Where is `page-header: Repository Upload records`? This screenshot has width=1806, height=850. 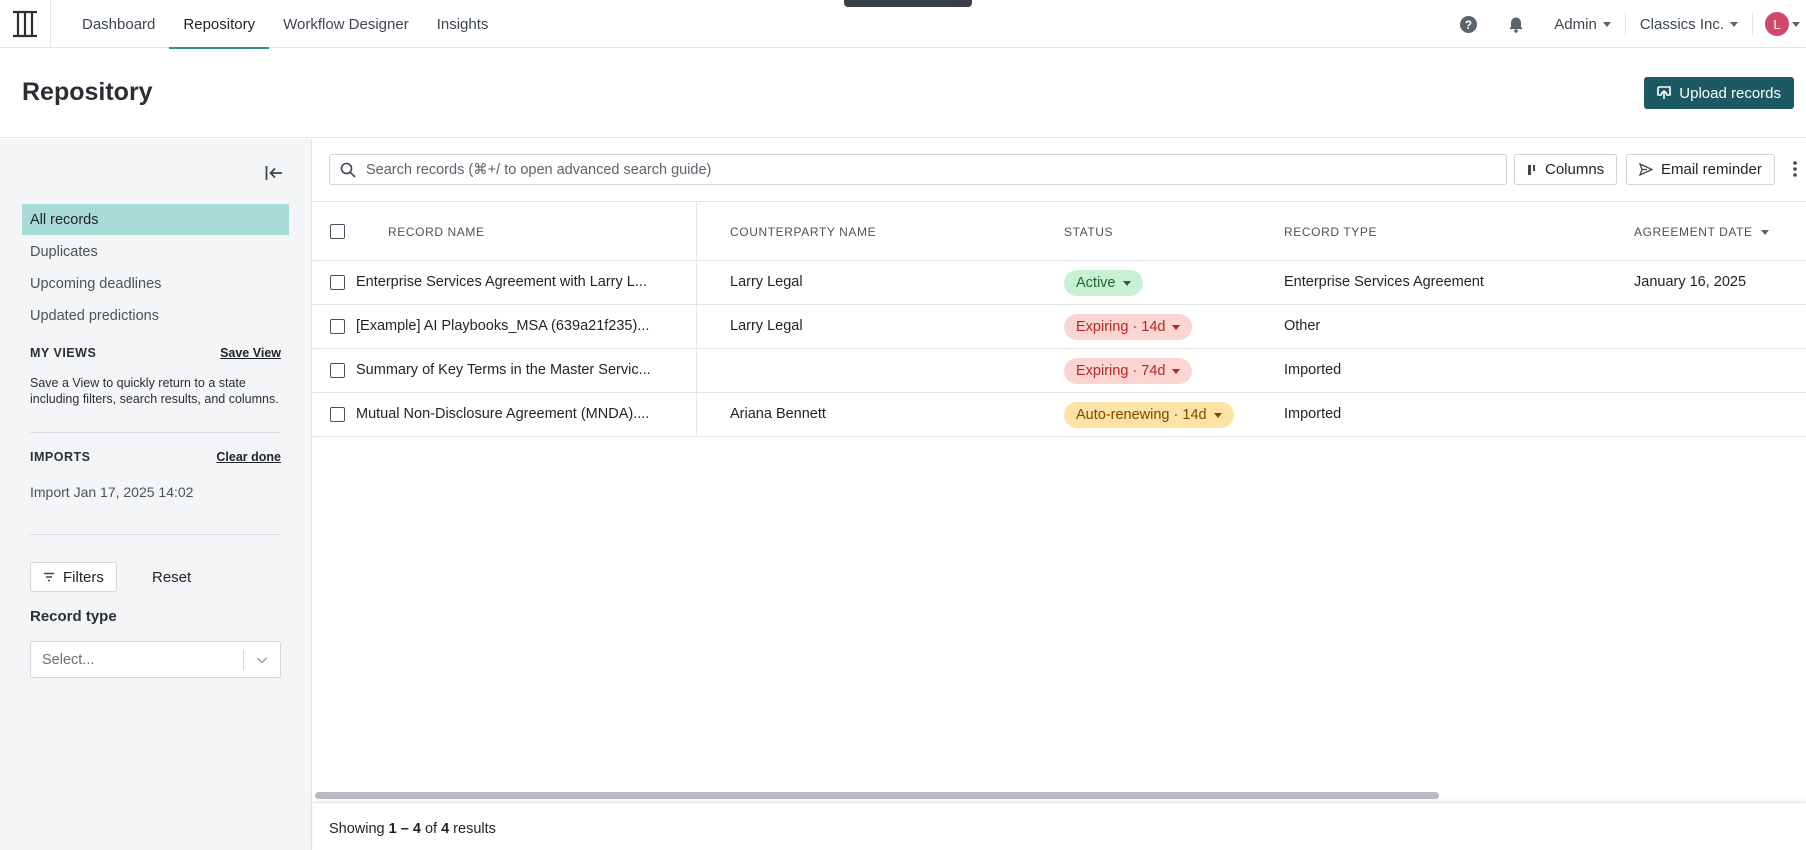
page-header: Repository Upload records is located at coordinates (903, 93).